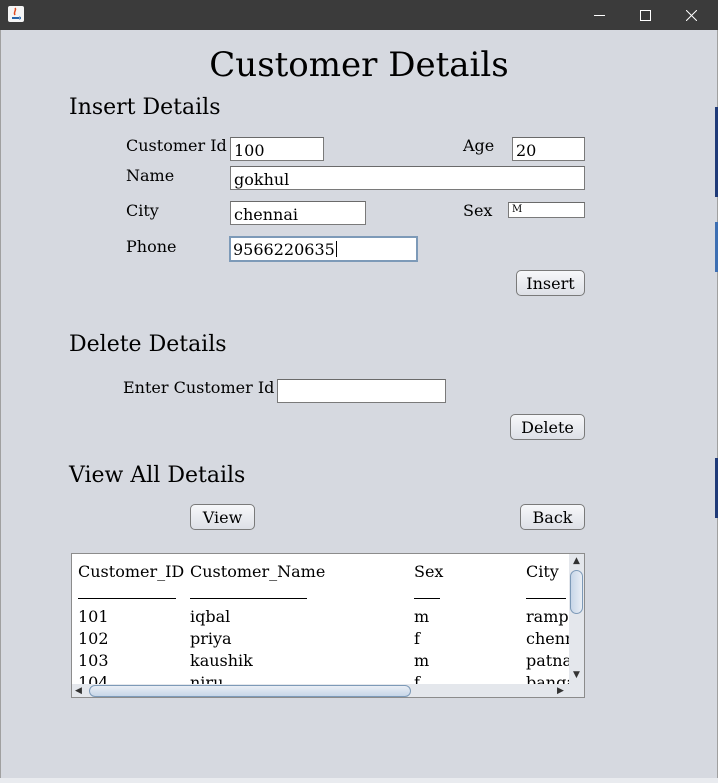 This screenshot has width=718, height=783. Describe the element at coordinates (478, 210) in the screenshot. I see `sex-label: Sex` at that location.